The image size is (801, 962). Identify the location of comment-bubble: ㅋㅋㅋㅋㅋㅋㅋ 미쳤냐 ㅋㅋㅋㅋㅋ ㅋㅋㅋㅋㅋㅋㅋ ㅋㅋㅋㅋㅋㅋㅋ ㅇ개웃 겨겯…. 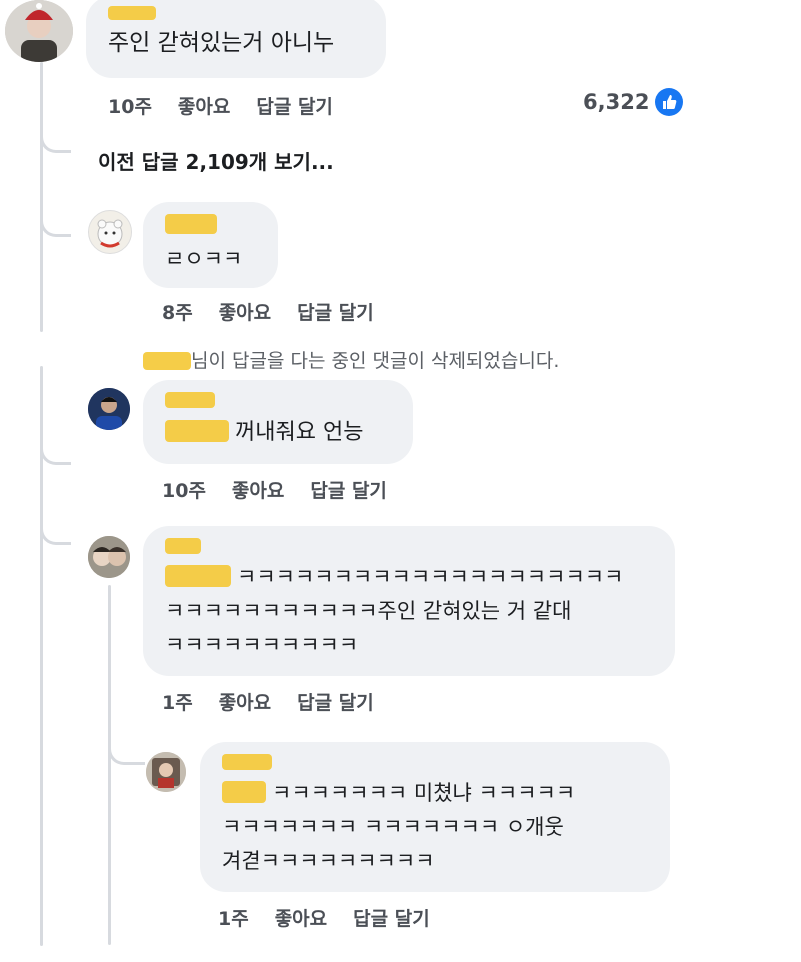
(435, 817).